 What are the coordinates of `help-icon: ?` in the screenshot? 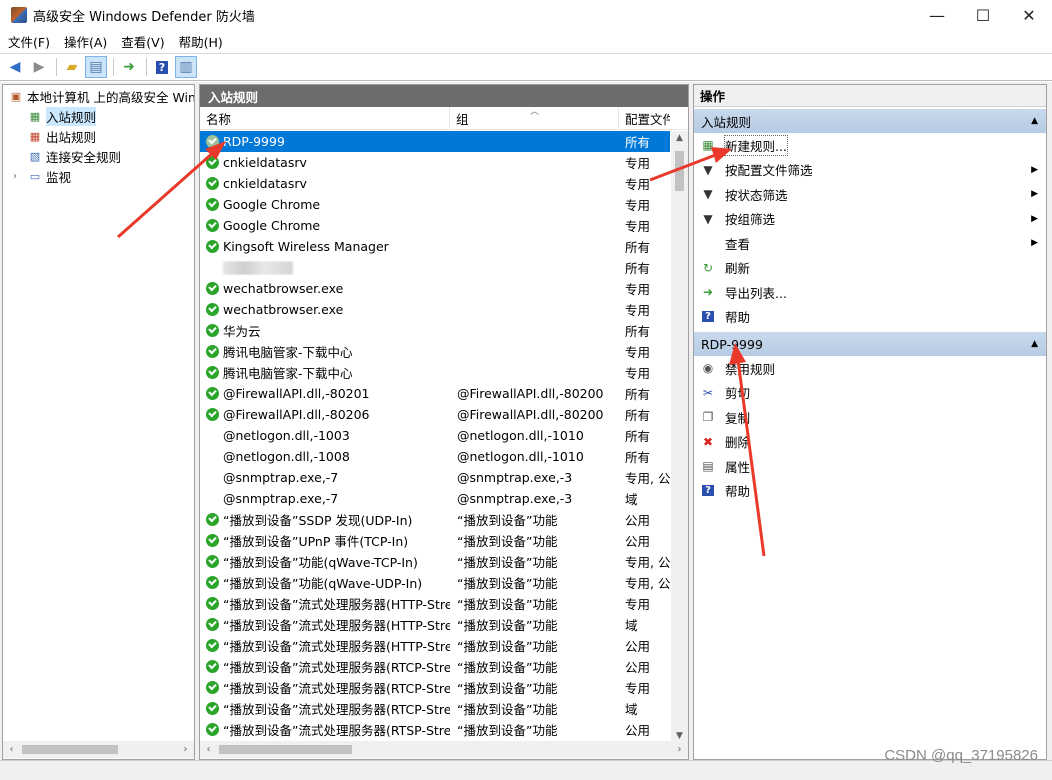 It's located at (162, 67).